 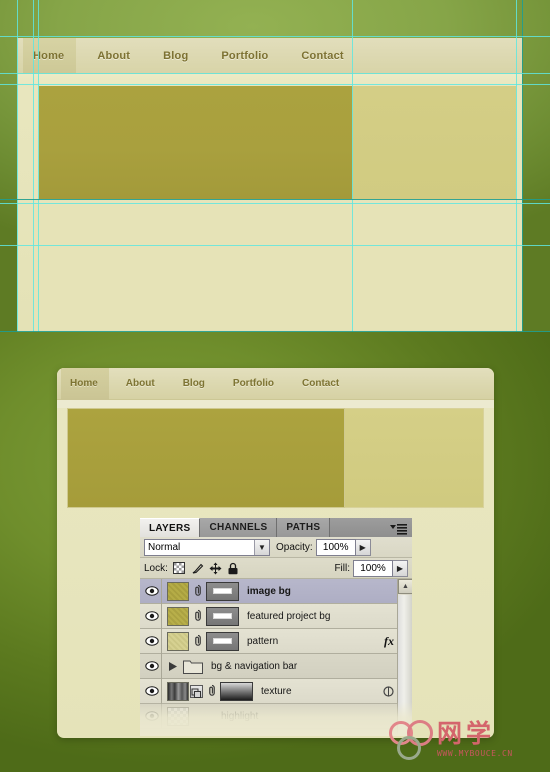 I want to click on watermark: 网学 WWW.MYBOUCE.CN, so click(x=465, y=743).